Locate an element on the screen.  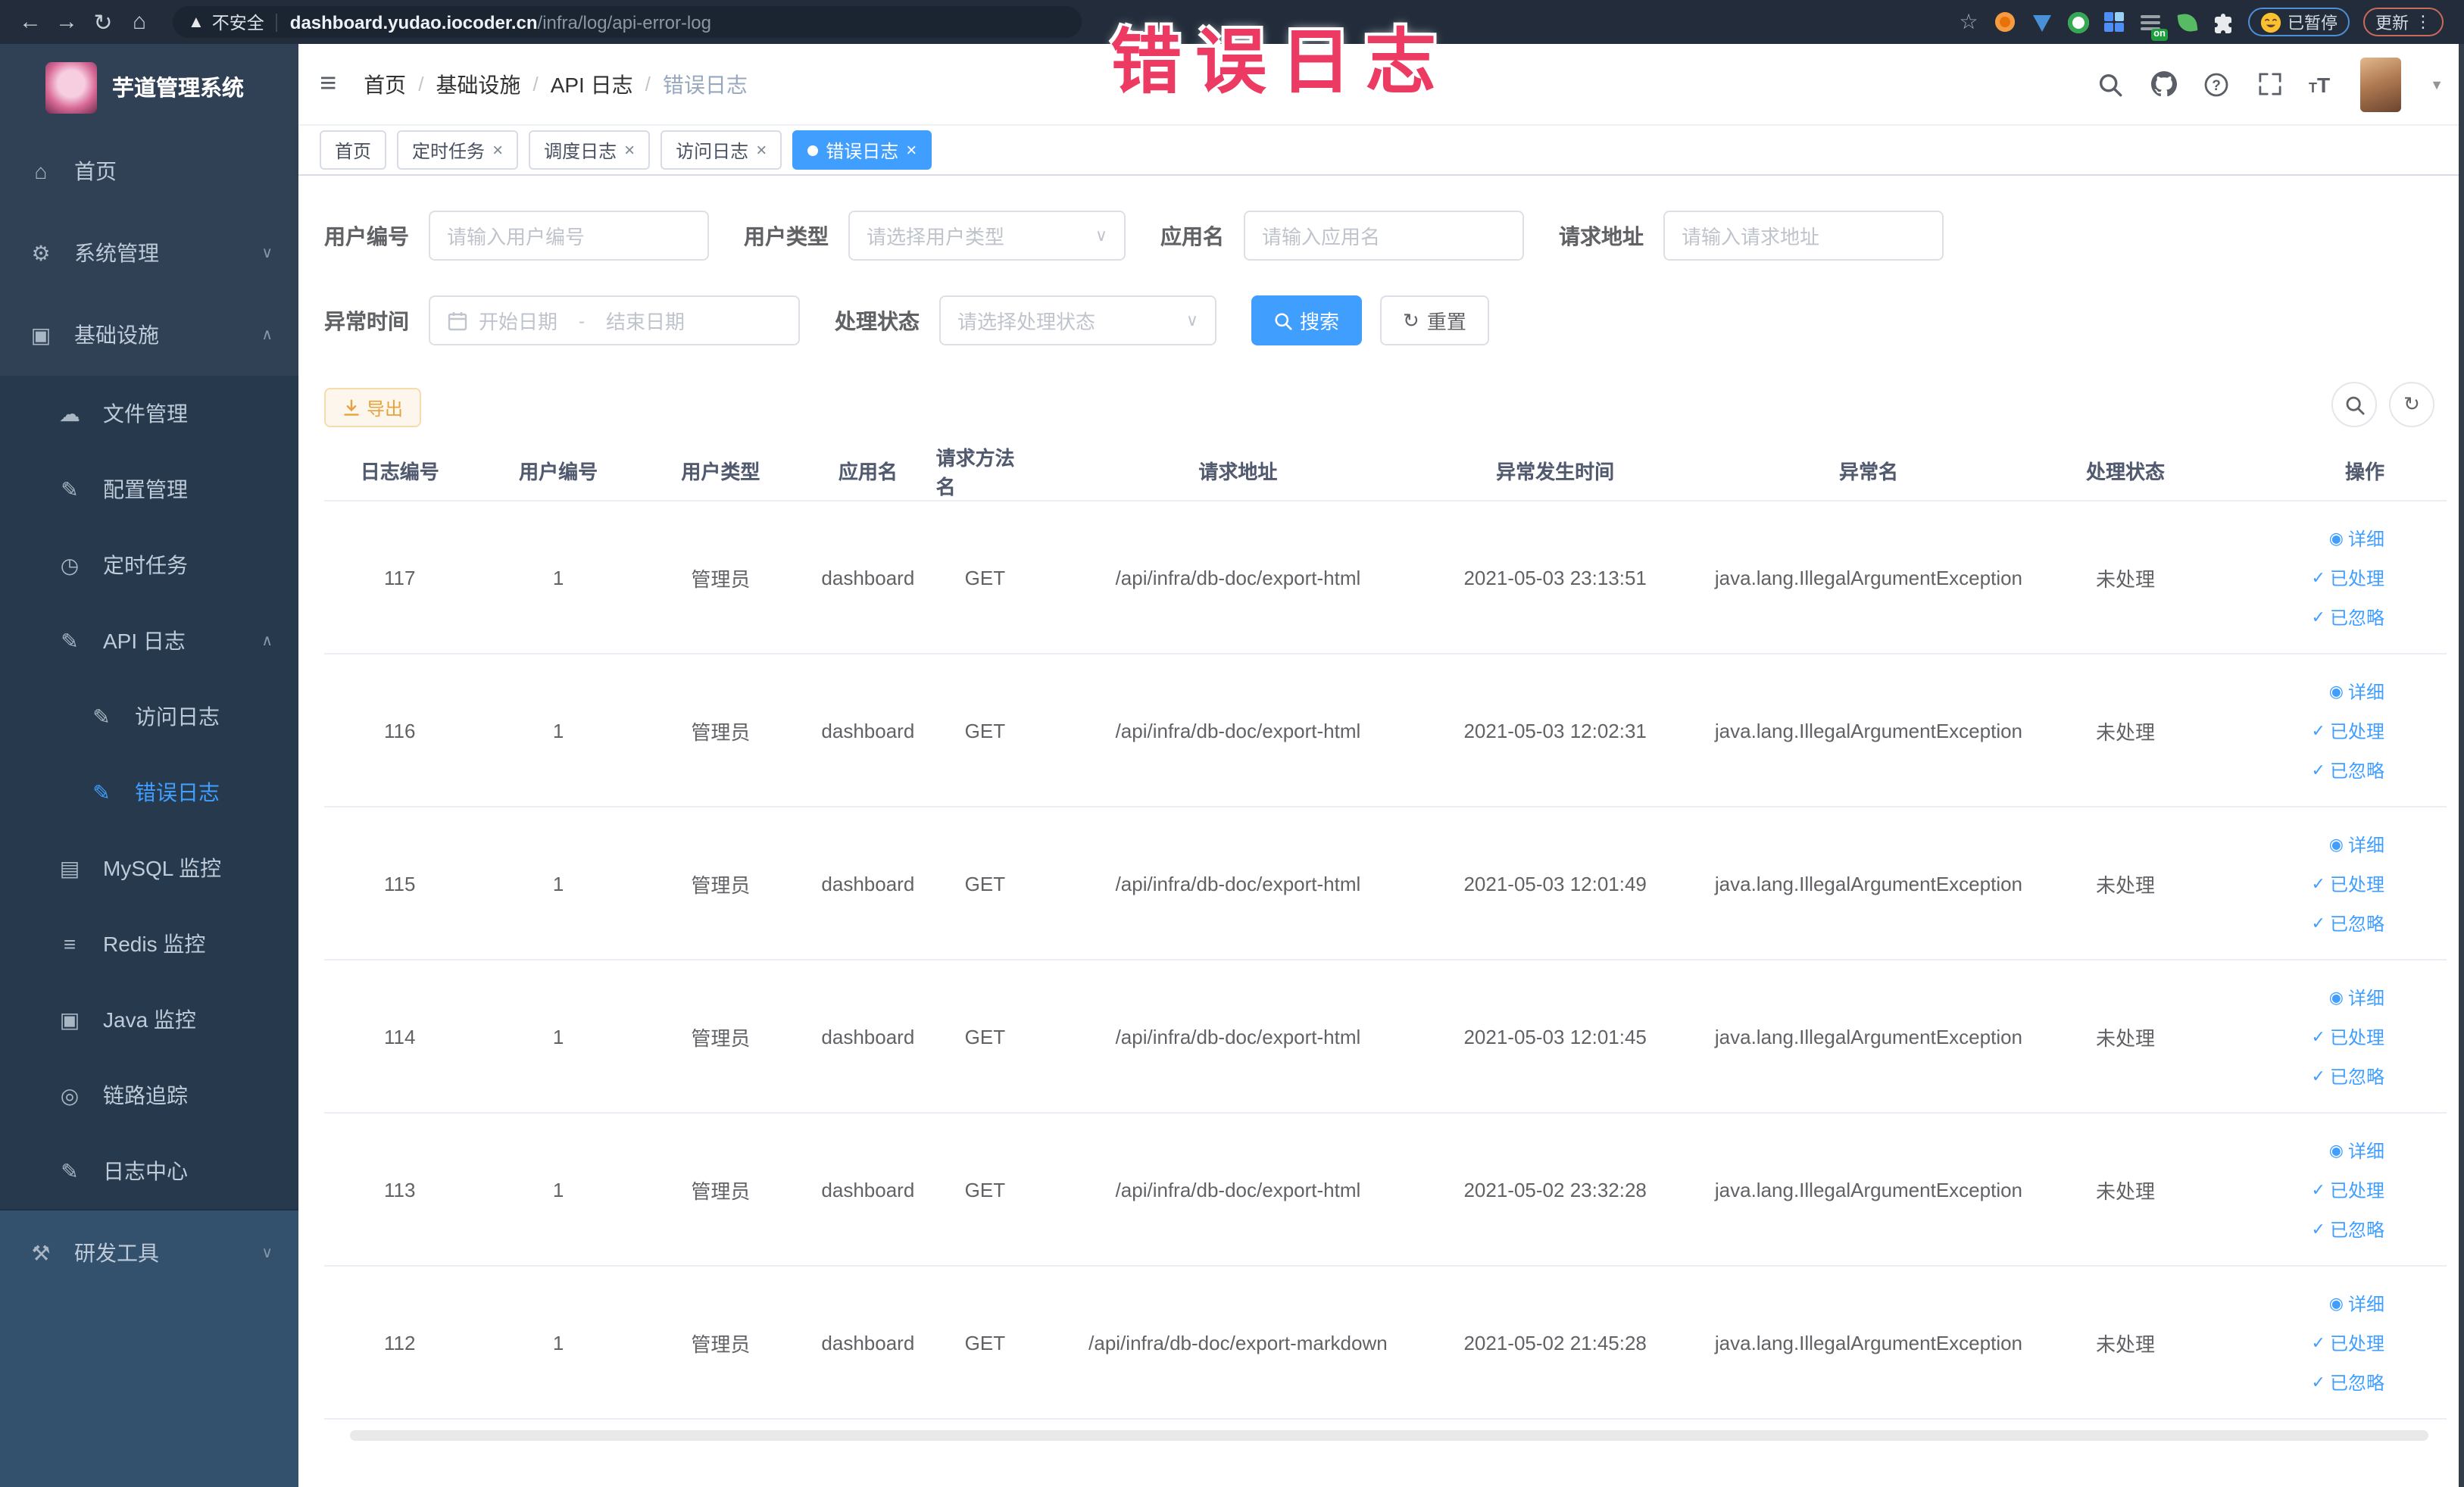
process-status-select: 请选择处理状态 ∨ is located at coordinates (1077, 320).